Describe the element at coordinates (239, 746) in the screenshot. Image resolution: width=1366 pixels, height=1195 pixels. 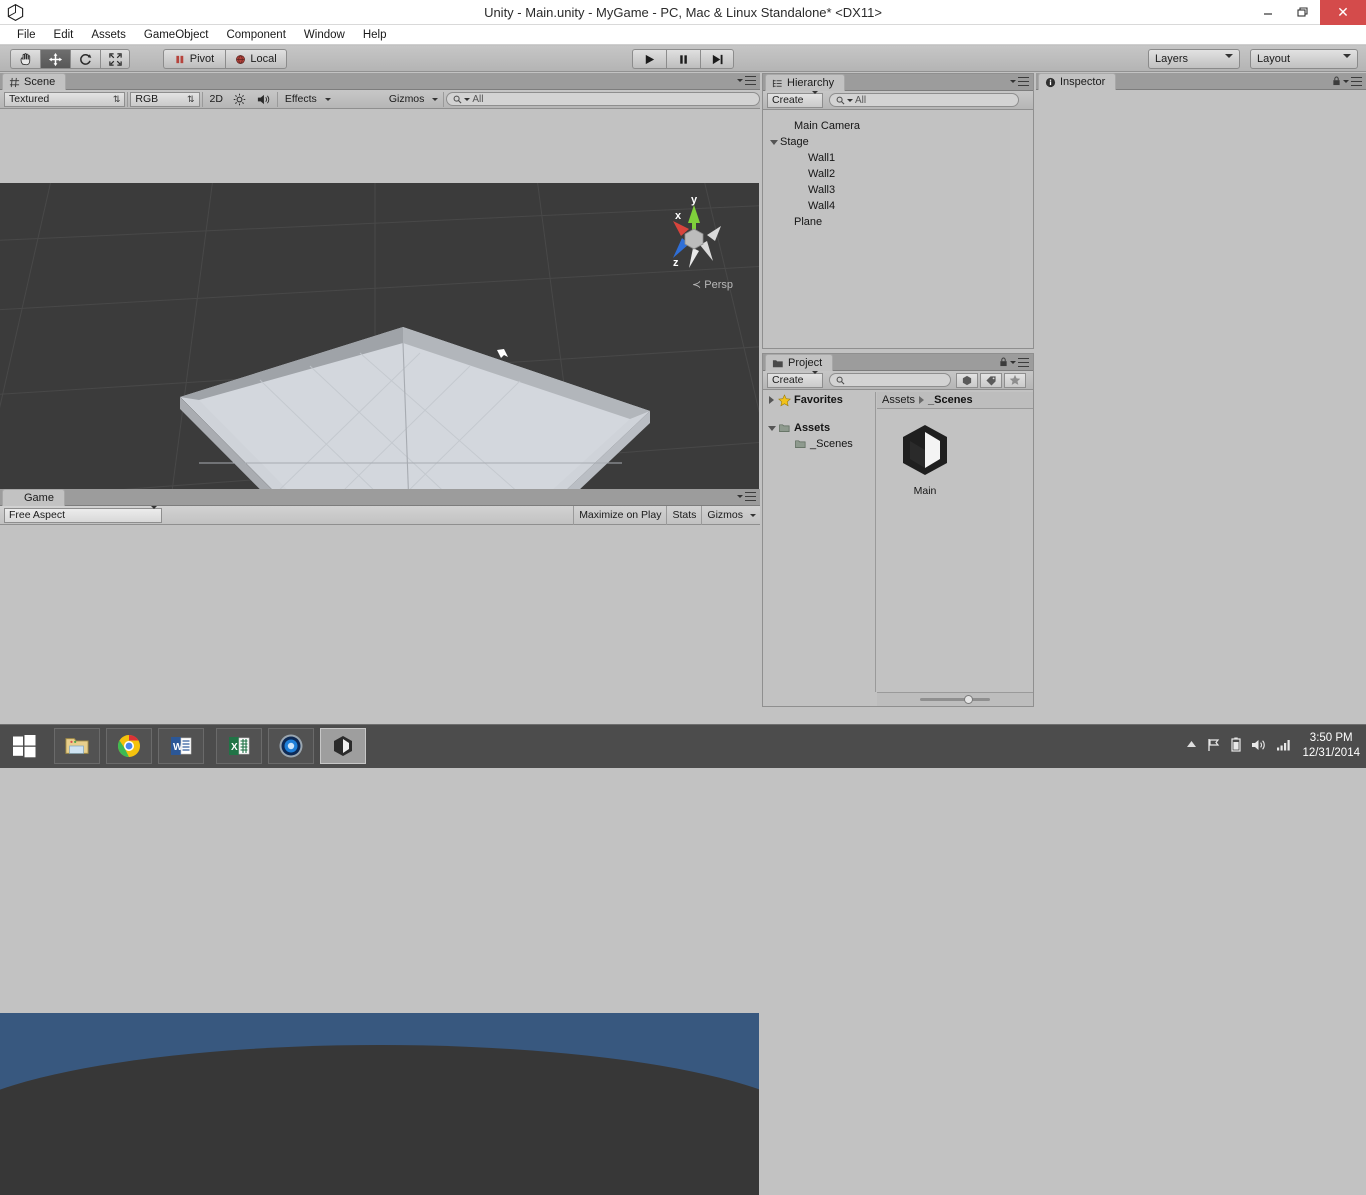
I see `taskbar-excel: X` at that location.